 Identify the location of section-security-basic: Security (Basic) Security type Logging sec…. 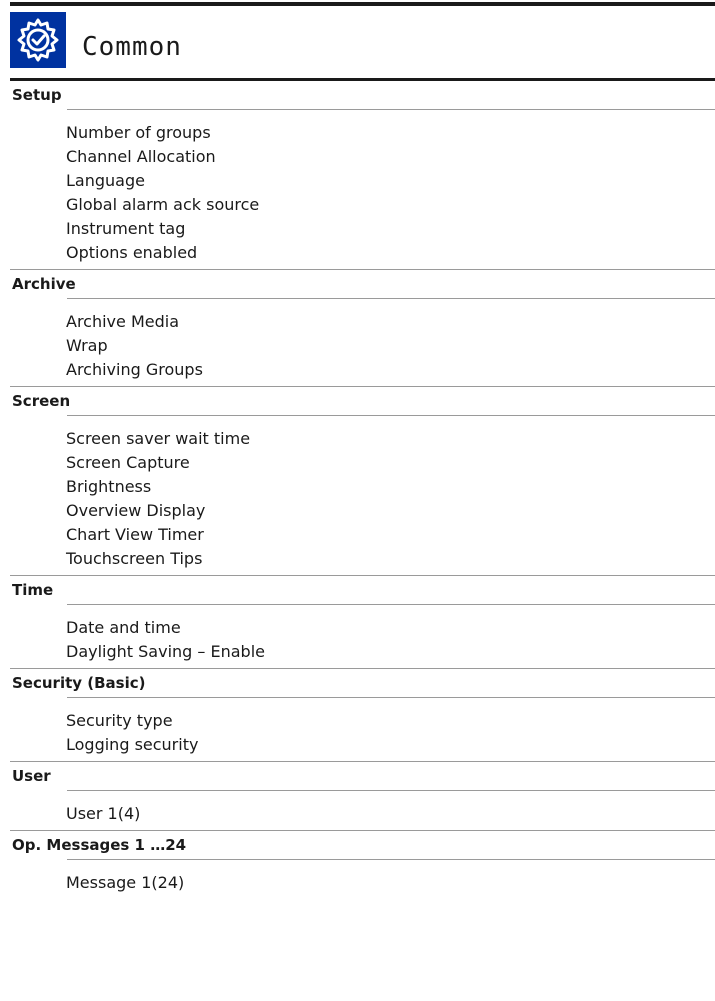
(362, 715).